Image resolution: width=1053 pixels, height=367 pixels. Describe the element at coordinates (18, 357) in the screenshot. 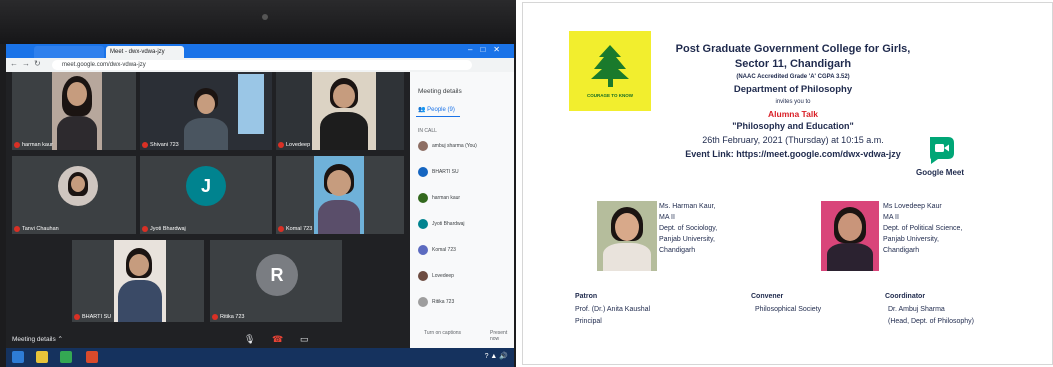

I see `start-icon` at that location.